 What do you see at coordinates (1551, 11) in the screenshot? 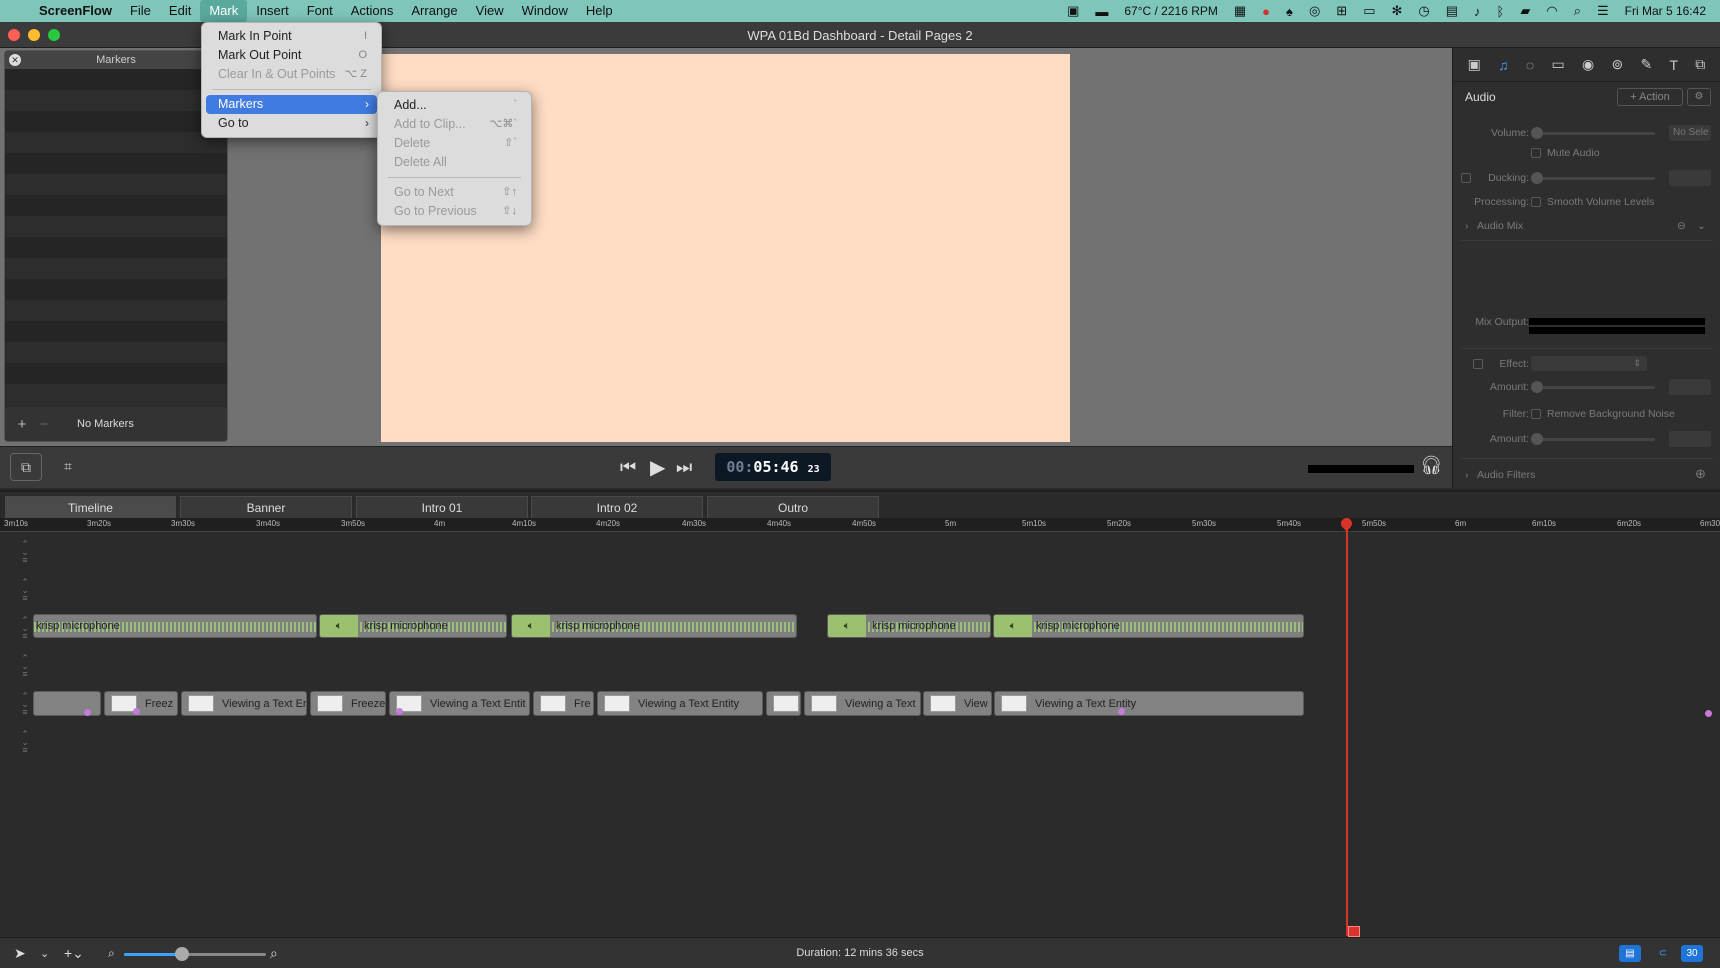
I see `wifi-icon: ◠` at bounding box center [1551, 11].